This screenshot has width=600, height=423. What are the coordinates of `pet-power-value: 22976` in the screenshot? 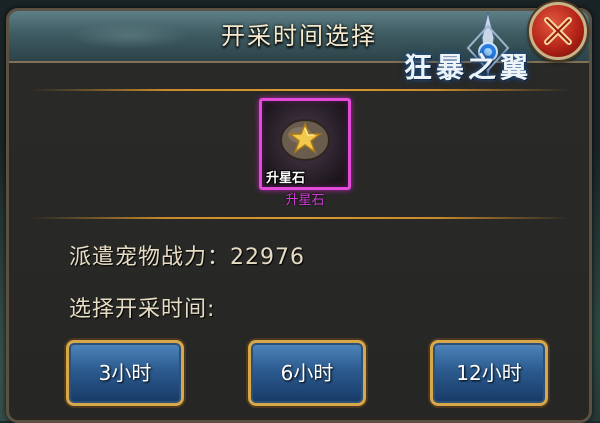 It's located at (268, 257).